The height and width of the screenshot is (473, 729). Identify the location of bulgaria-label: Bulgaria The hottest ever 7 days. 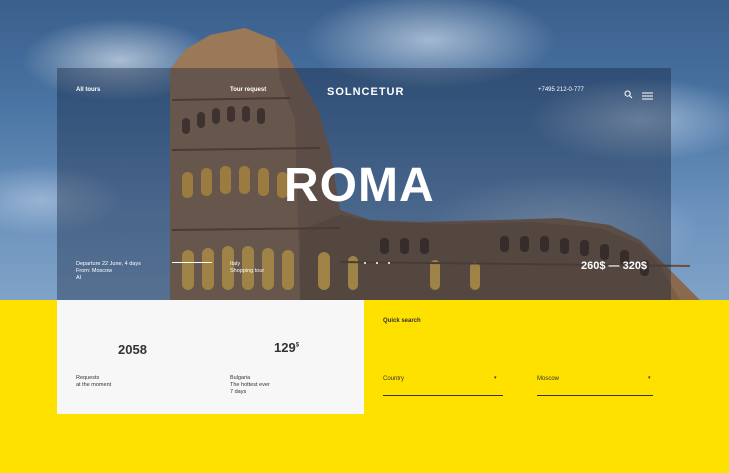
(250, 385).